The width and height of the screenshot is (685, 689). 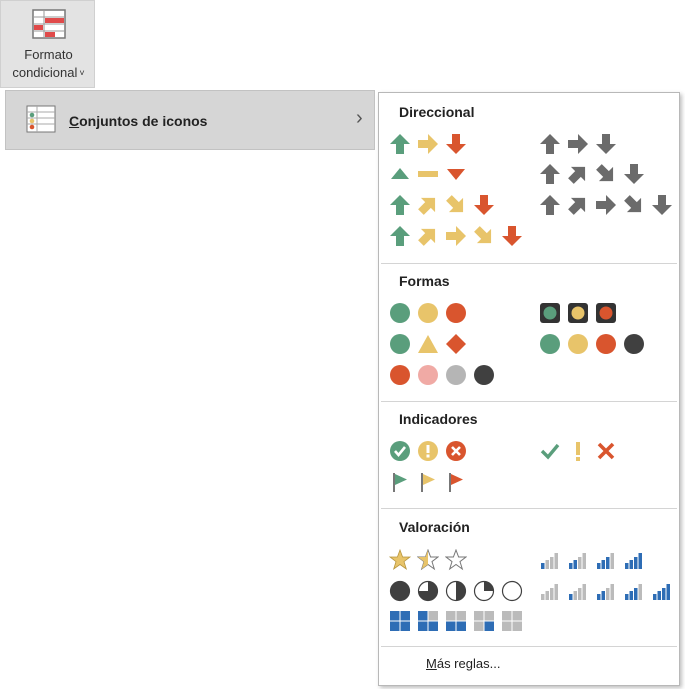 What do you see at coordinates (512, 621) in the screenshot?
I see `boxes-0-icon` at bounding box center [512, 621].